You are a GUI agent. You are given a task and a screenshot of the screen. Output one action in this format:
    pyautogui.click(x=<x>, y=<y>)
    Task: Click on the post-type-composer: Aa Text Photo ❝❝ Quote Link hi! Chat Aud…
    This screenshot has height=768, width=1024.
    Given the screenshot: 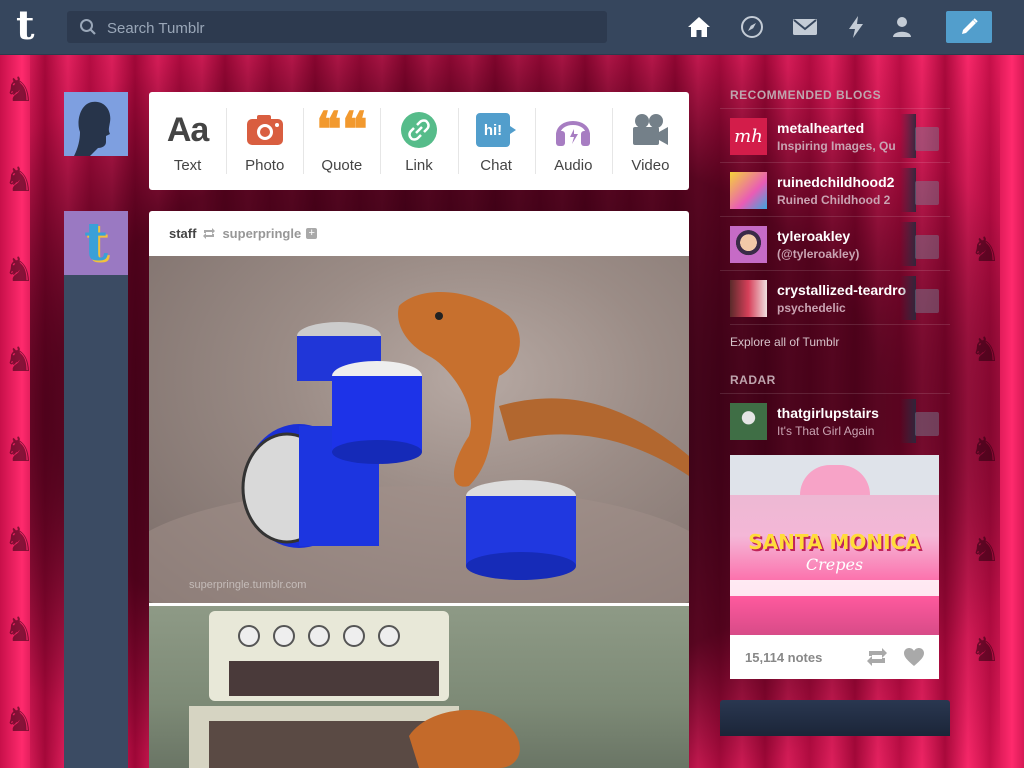 What is the action you would take?
    pyautogui.click(x=419, y=141)
    